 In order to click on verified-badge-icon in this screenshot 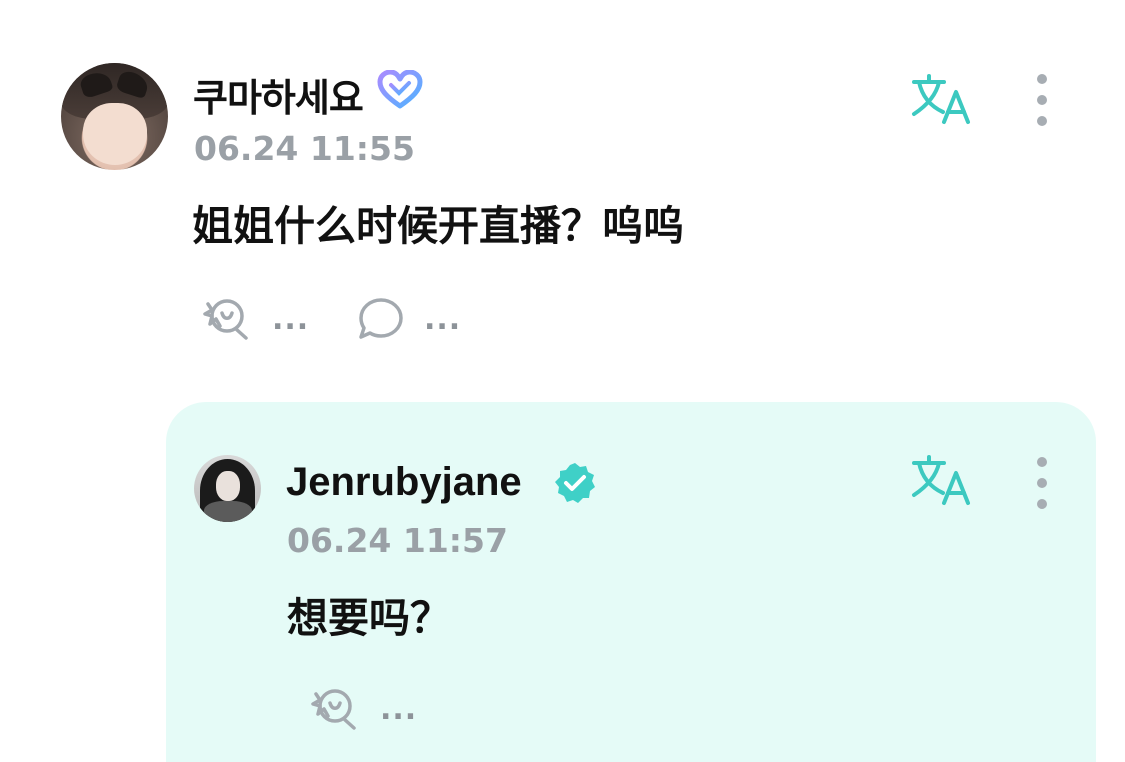, I will do `click(575, 483)`.